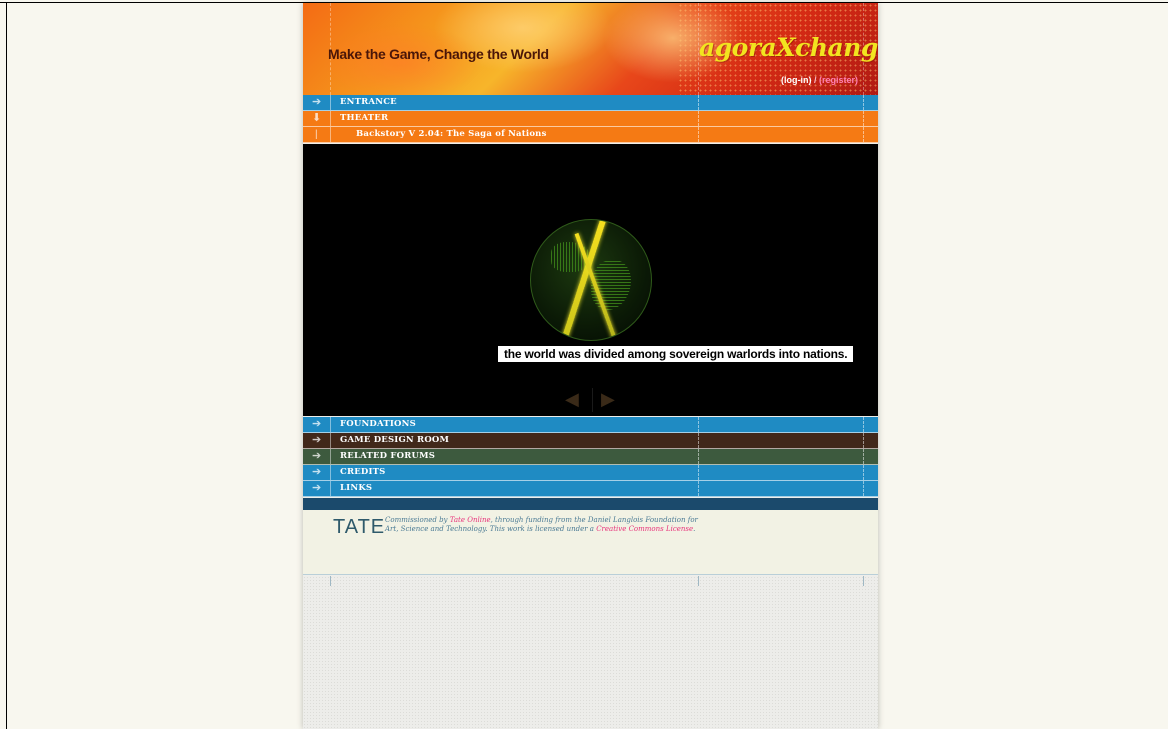  Describe the element at coordinates (378, 424) in the screenshot. I see `nav-label: FOUNDATIONS` at that location.